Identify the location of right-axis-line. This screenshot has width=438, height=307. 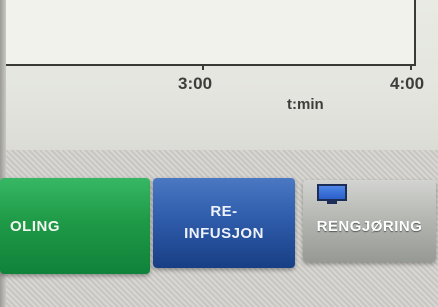
(415, 33).